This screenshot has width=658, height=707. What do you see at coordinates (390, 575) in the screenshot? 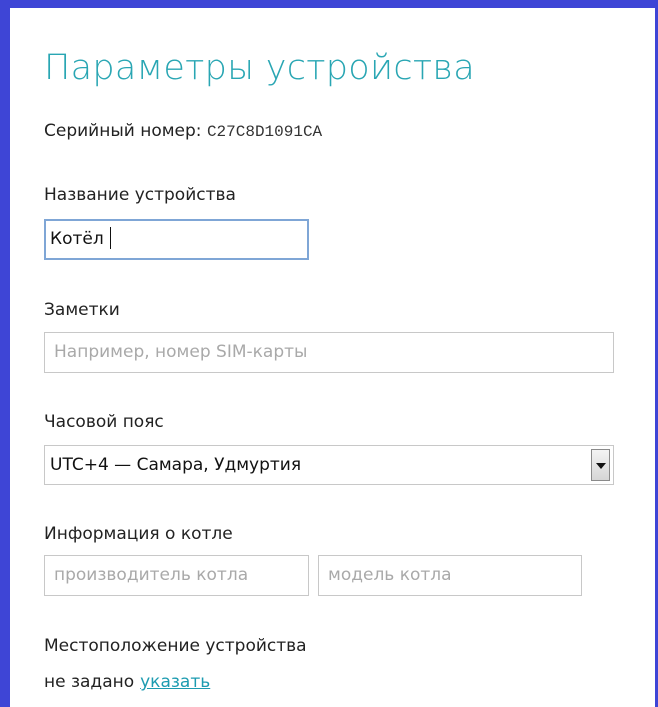
I see `boiler-model-placeholder: модель котла` at bounding box center [390, 575].